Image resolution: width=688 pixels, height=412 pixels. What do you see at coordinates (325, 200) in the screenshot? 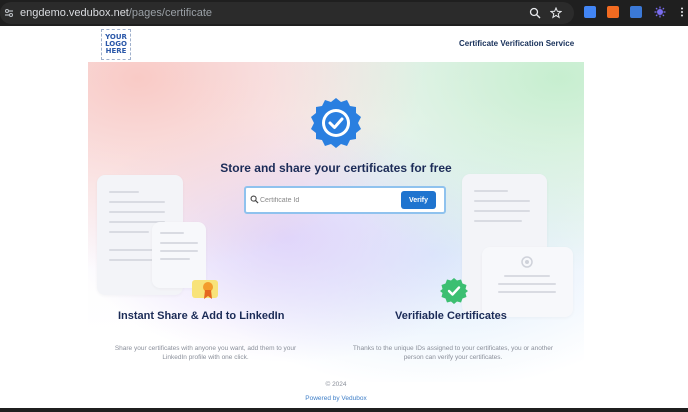
I see `certificate-id-input` at bounding box center [325, 200].